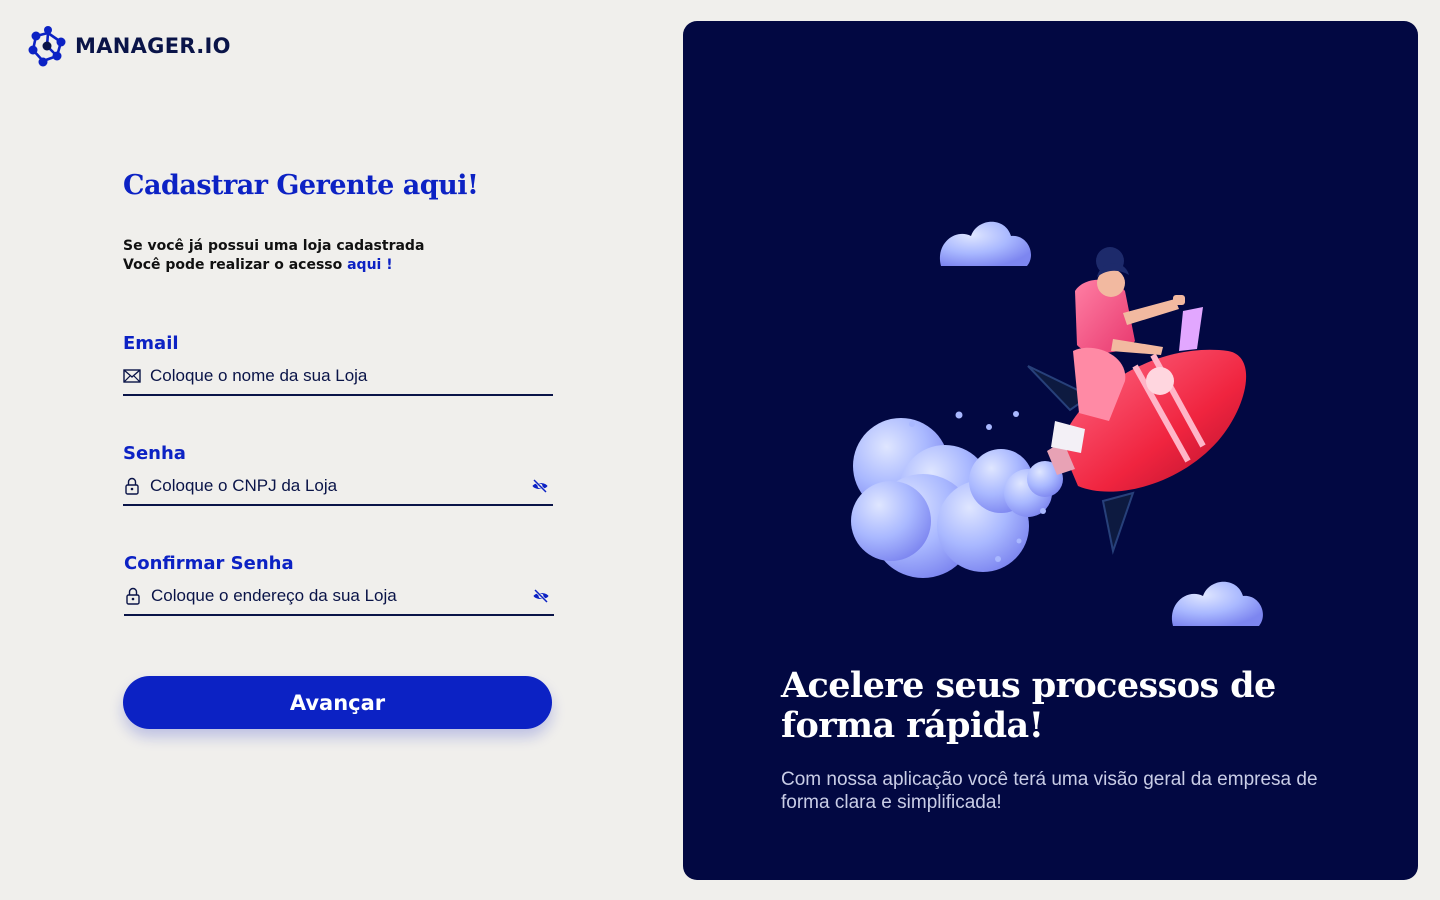  What do you see at coordinates (1057, 423) in the screenshot?
I see `woman-riding-rocket-illustration` at bounding box center [1057, 423].